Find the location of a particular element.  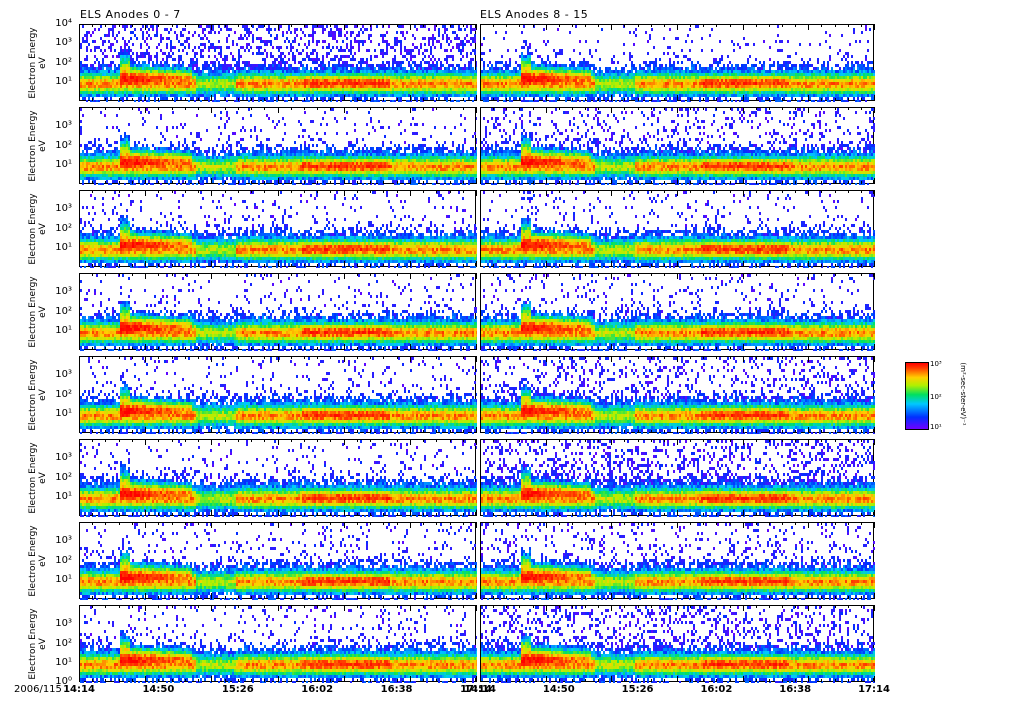

x-tick-label: 15:26 is located at coordinates (237, 689).